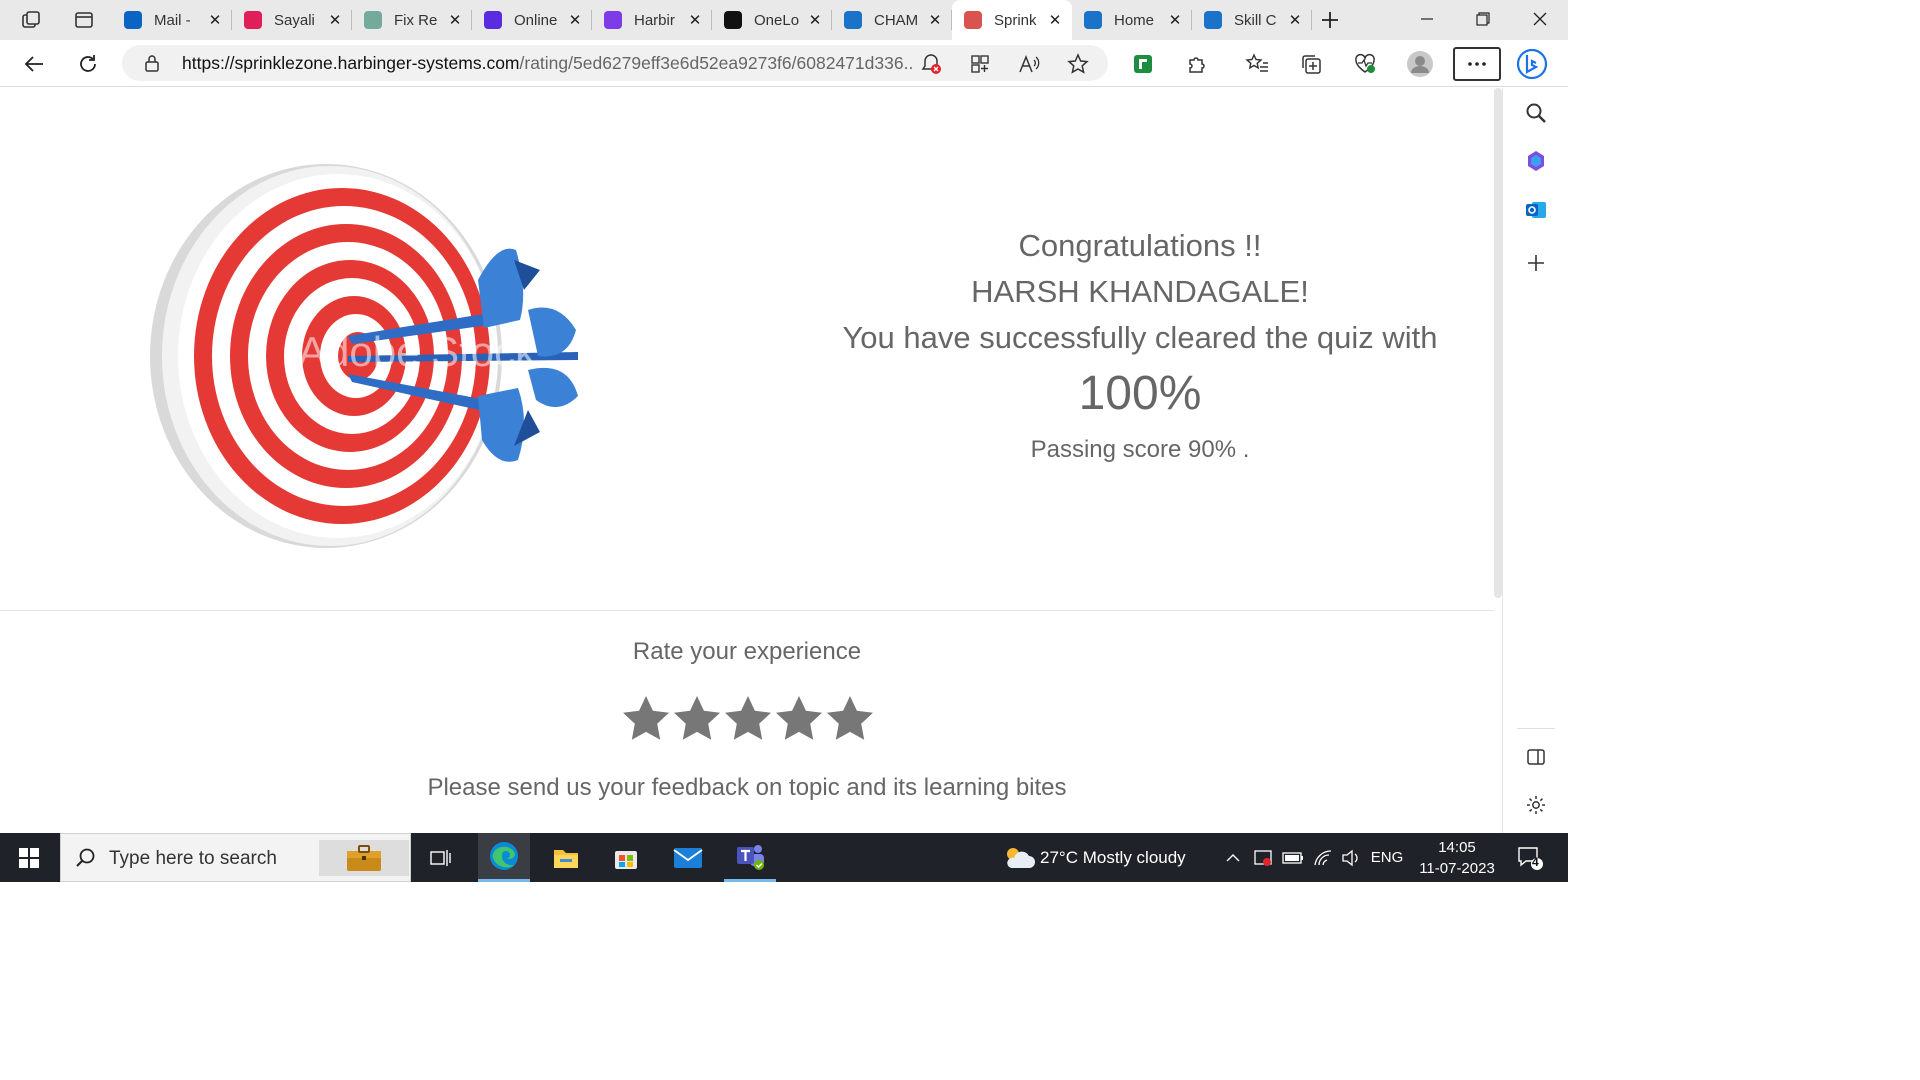  Describe the element at coordinates (1535, 862) in the screenshot. I see `notification-count: 4` at that location.